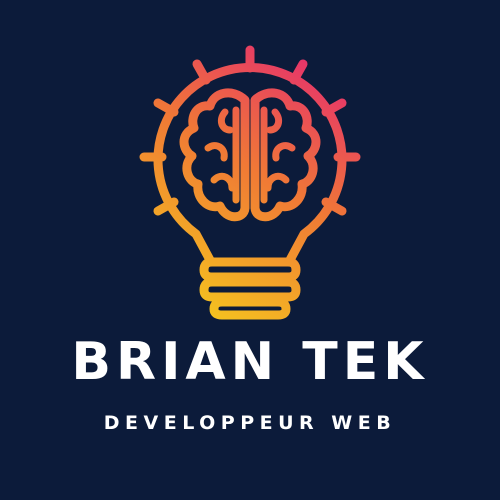 The width and height of the screenshot is (500, 500). What do you see at coordinates (222, 155) in the screenshot?
I see `brain-folds-left` at bounding box center [222, 155].